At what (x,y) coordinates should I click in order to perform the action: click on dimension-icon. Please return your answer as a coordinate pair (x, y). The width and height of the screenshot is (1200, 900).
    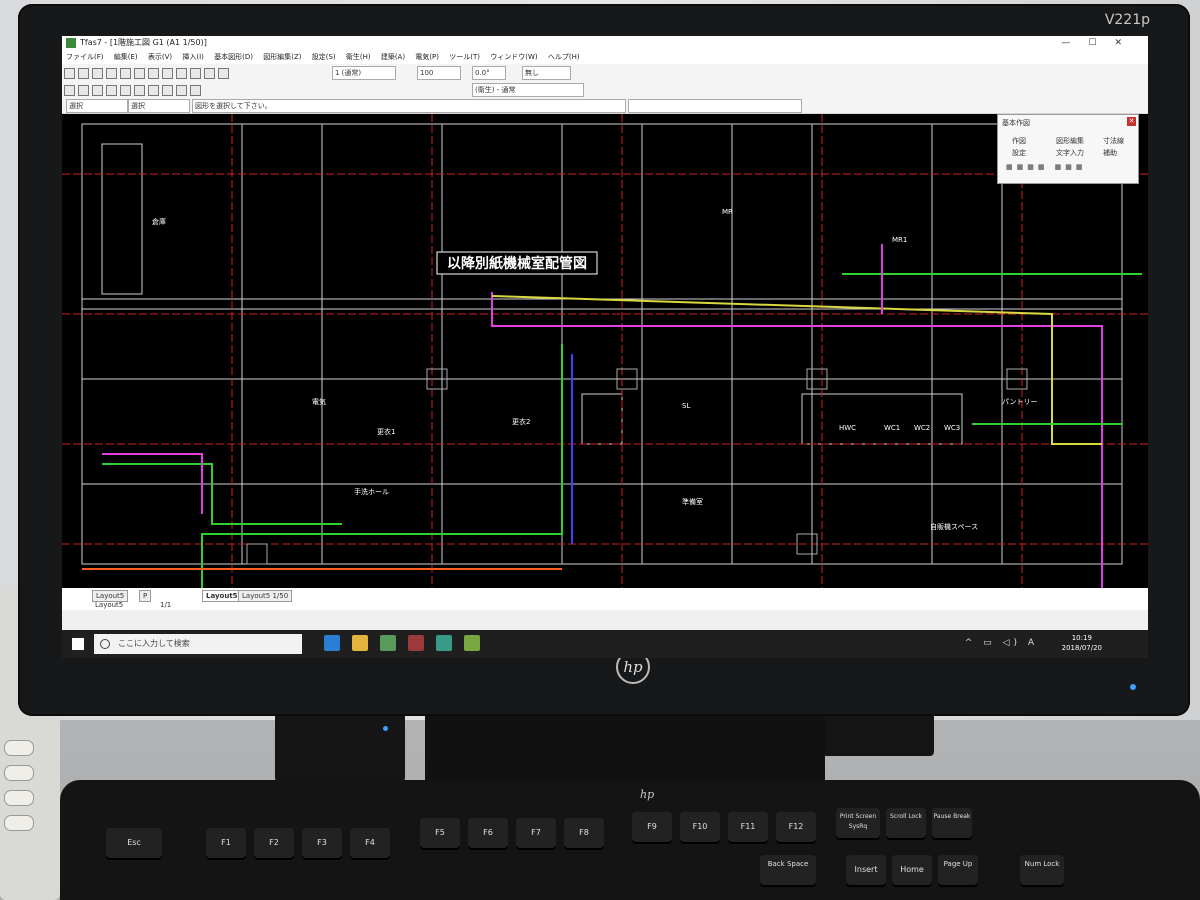
    Looking at the image, I should click on (167, 90).